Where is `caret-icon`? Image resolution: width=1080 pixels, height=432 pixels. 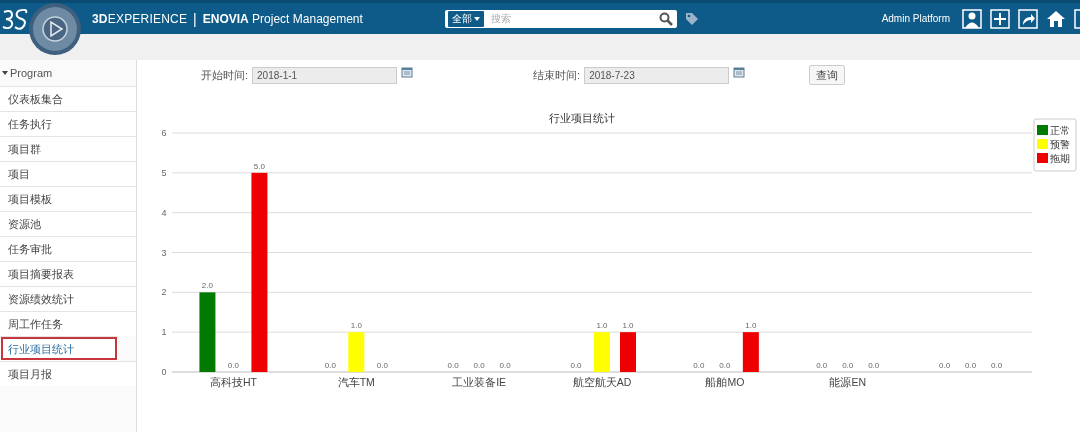
caret-icon is located at coordinates (476, 18).